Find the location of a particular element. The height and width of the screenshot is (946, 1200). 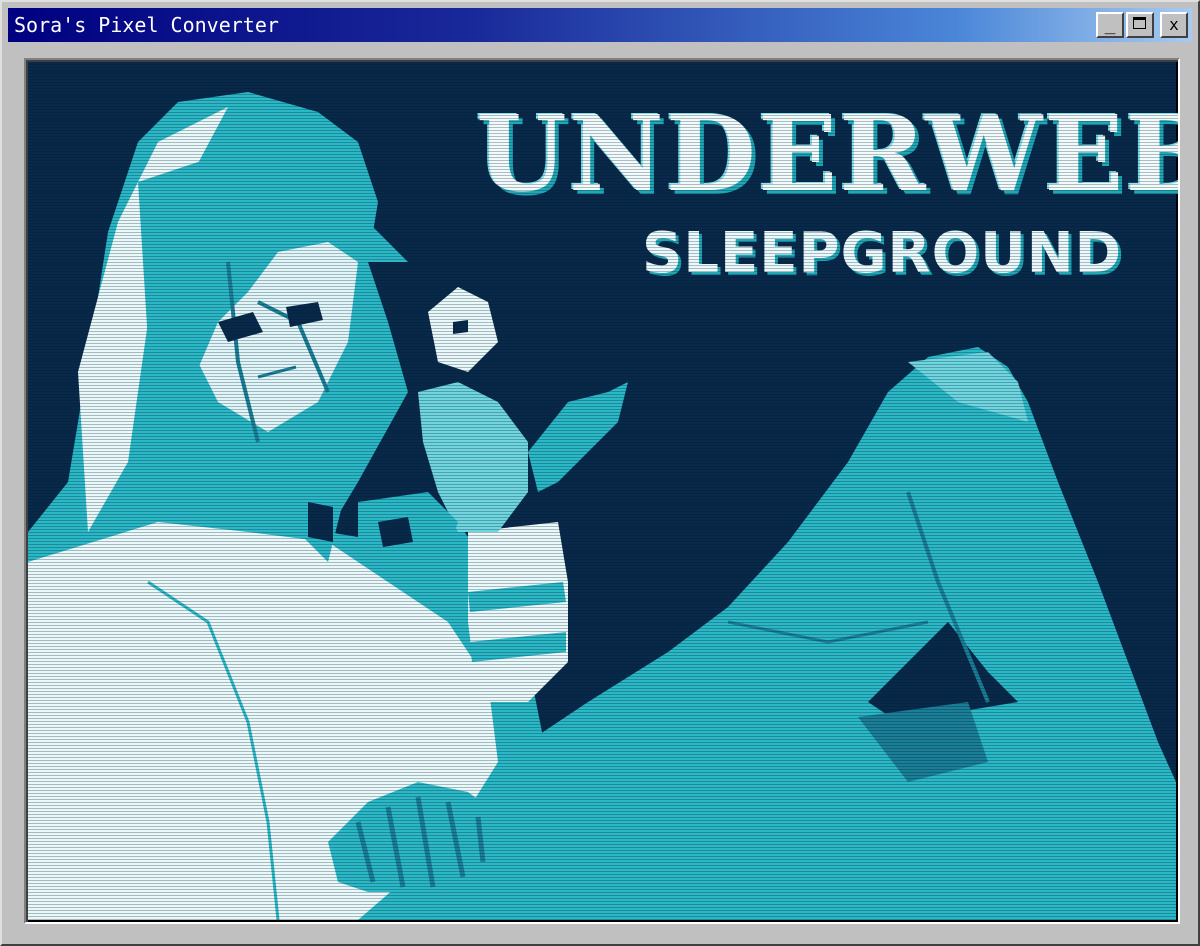

close-button: x is located at coordinates (1174, 25).